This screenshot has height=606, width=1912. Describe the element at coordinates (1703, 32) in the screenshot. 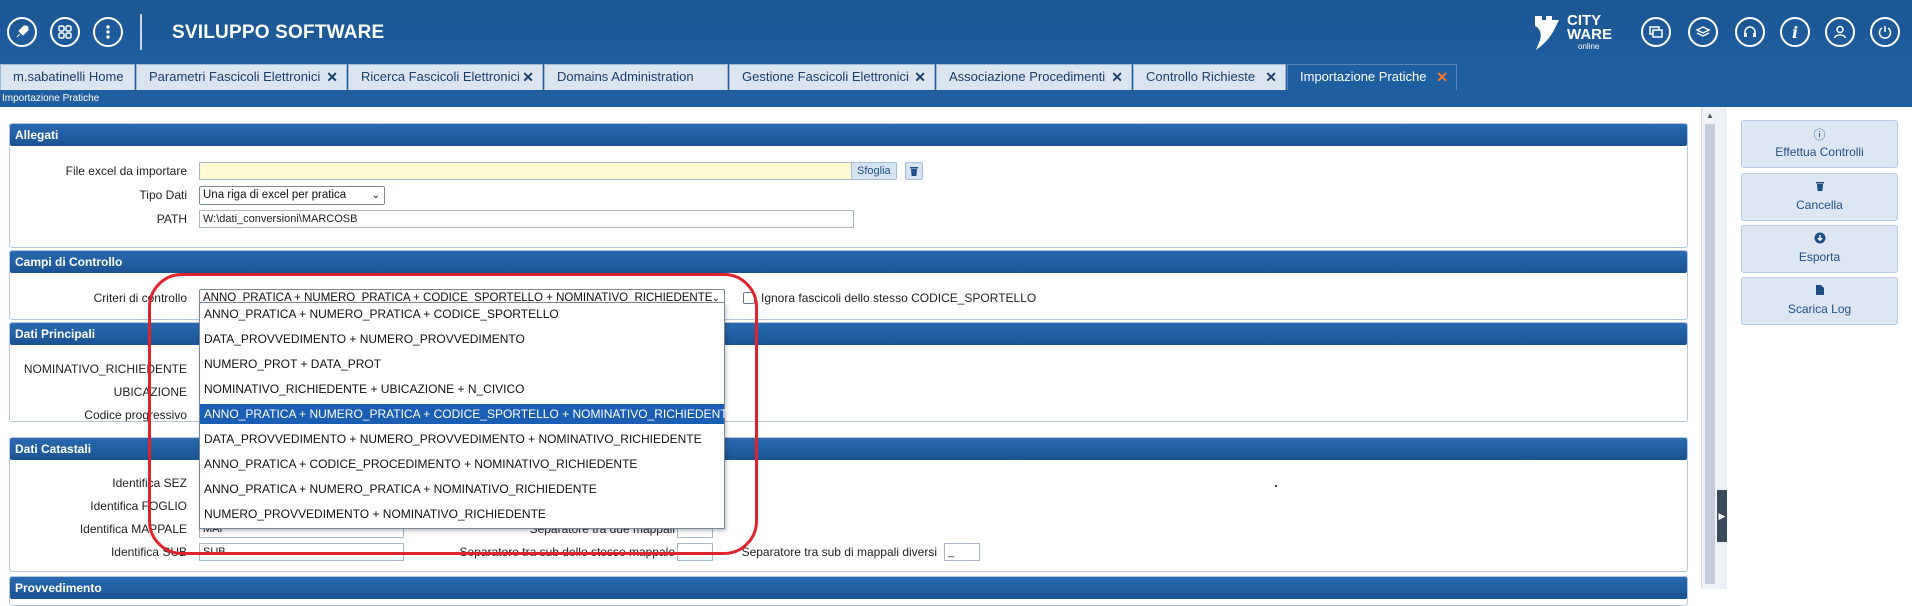

I see `layers-icon` at that location.